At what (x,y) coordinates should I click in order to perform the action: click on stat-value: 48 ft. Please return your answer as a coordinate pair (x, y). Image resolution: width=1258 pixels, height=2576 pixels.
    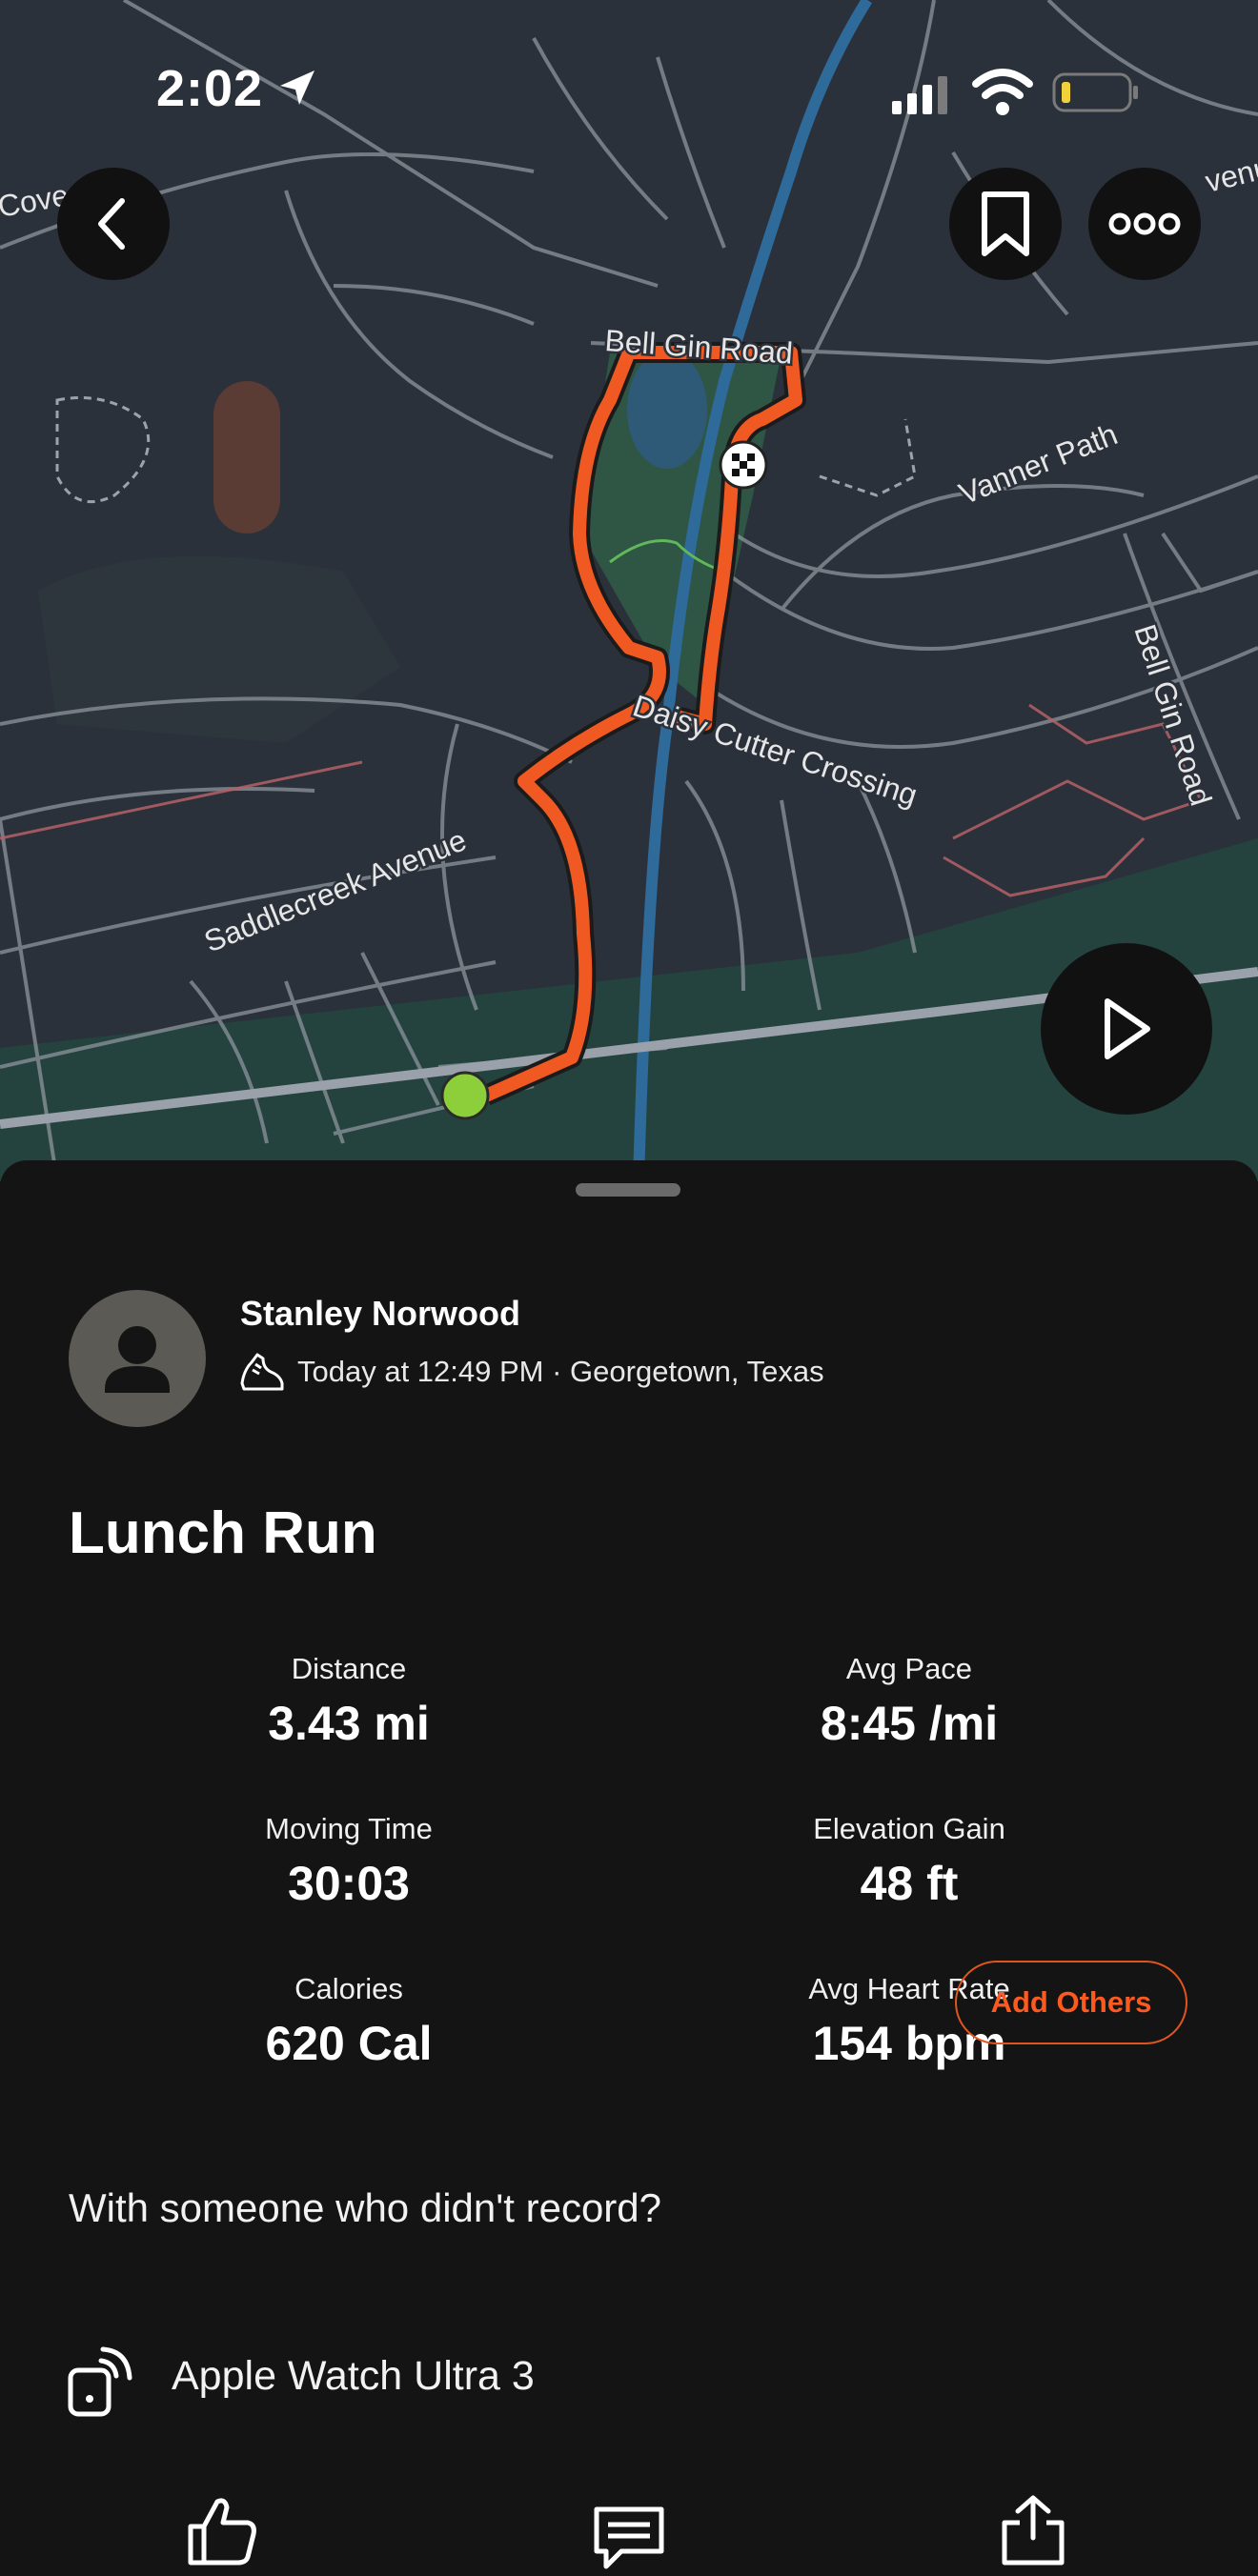
    Looking at the image, I should click on (909, 1884).